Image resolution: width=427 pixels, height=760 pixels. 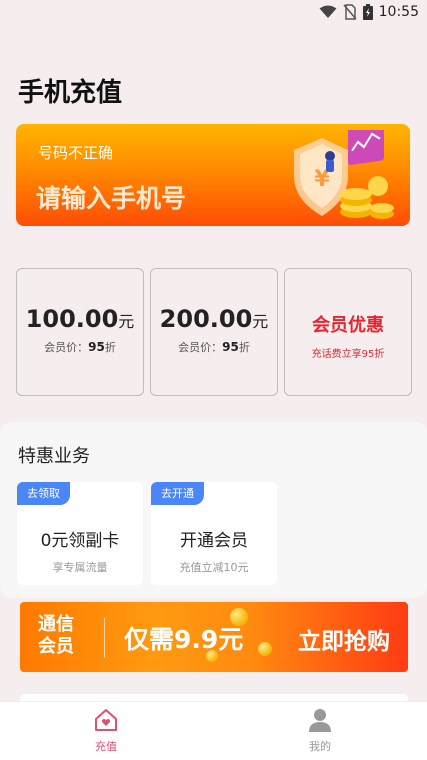 I want to click on banner-price: 仅需9.9元, so click(x=184, y=639).